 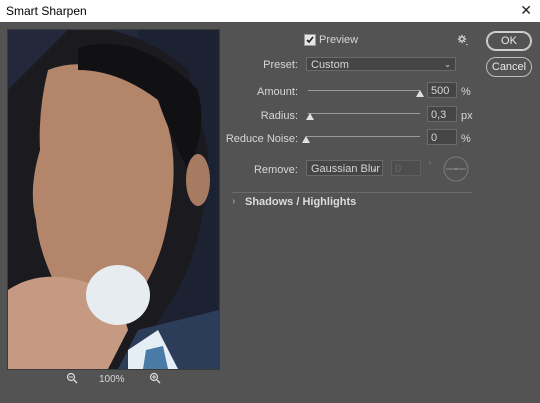 What do you see at coordinates (306, 139) in the screenshot?
I see `reduce-noise-slider-thumb` at bounding box center [306, 139].